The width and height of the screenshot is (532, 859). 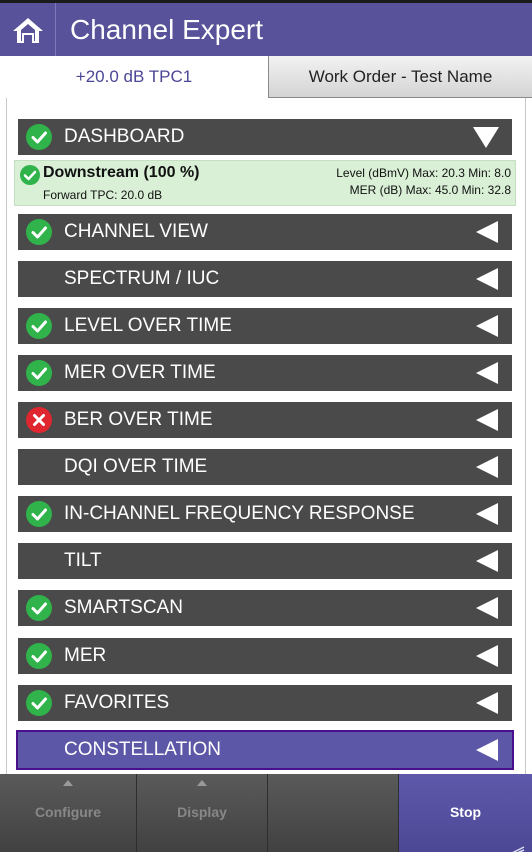 I want to click on item-label: DQI OVER TIME, so click(x=136, y=466).